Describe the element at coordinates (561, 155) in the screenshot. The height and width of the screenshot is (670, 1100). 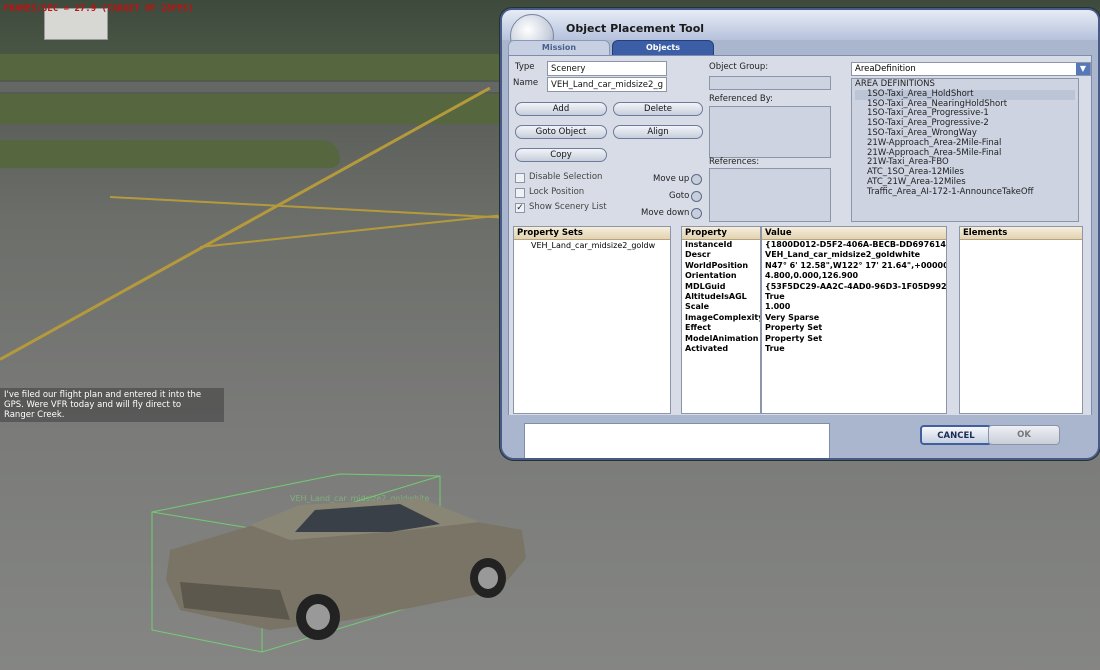
I see `copy-button: Copy` at that location.